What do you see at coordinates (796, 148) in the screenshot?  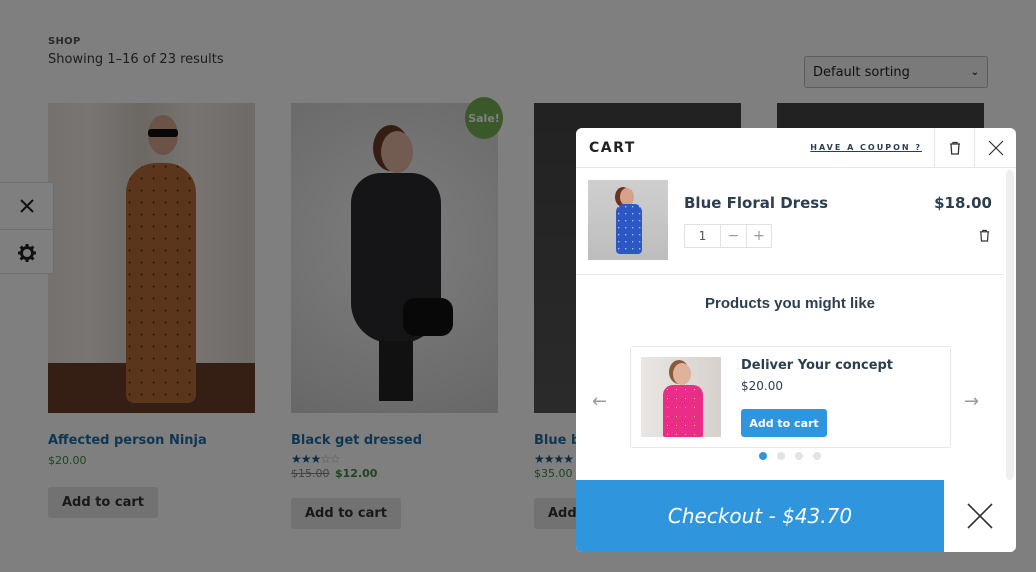 I see `cart-header: CART HAVE A COUPON ?` at bounding box center [796, 148].